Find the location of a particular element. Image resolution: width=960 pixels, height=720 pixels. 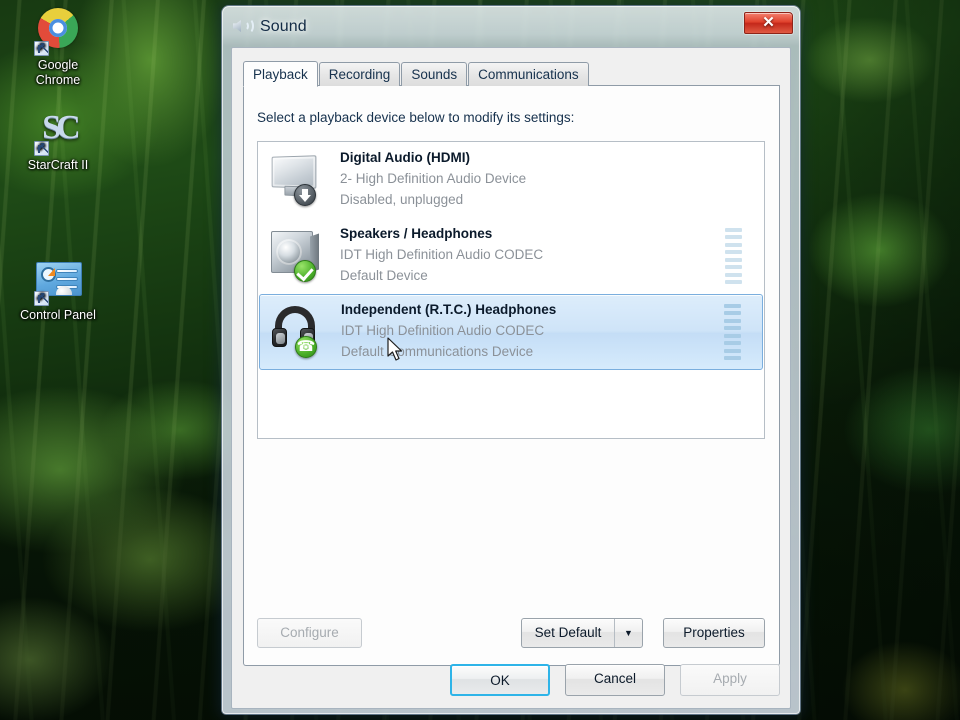

tab-recording: Recording is located at coordinates (359, 74).